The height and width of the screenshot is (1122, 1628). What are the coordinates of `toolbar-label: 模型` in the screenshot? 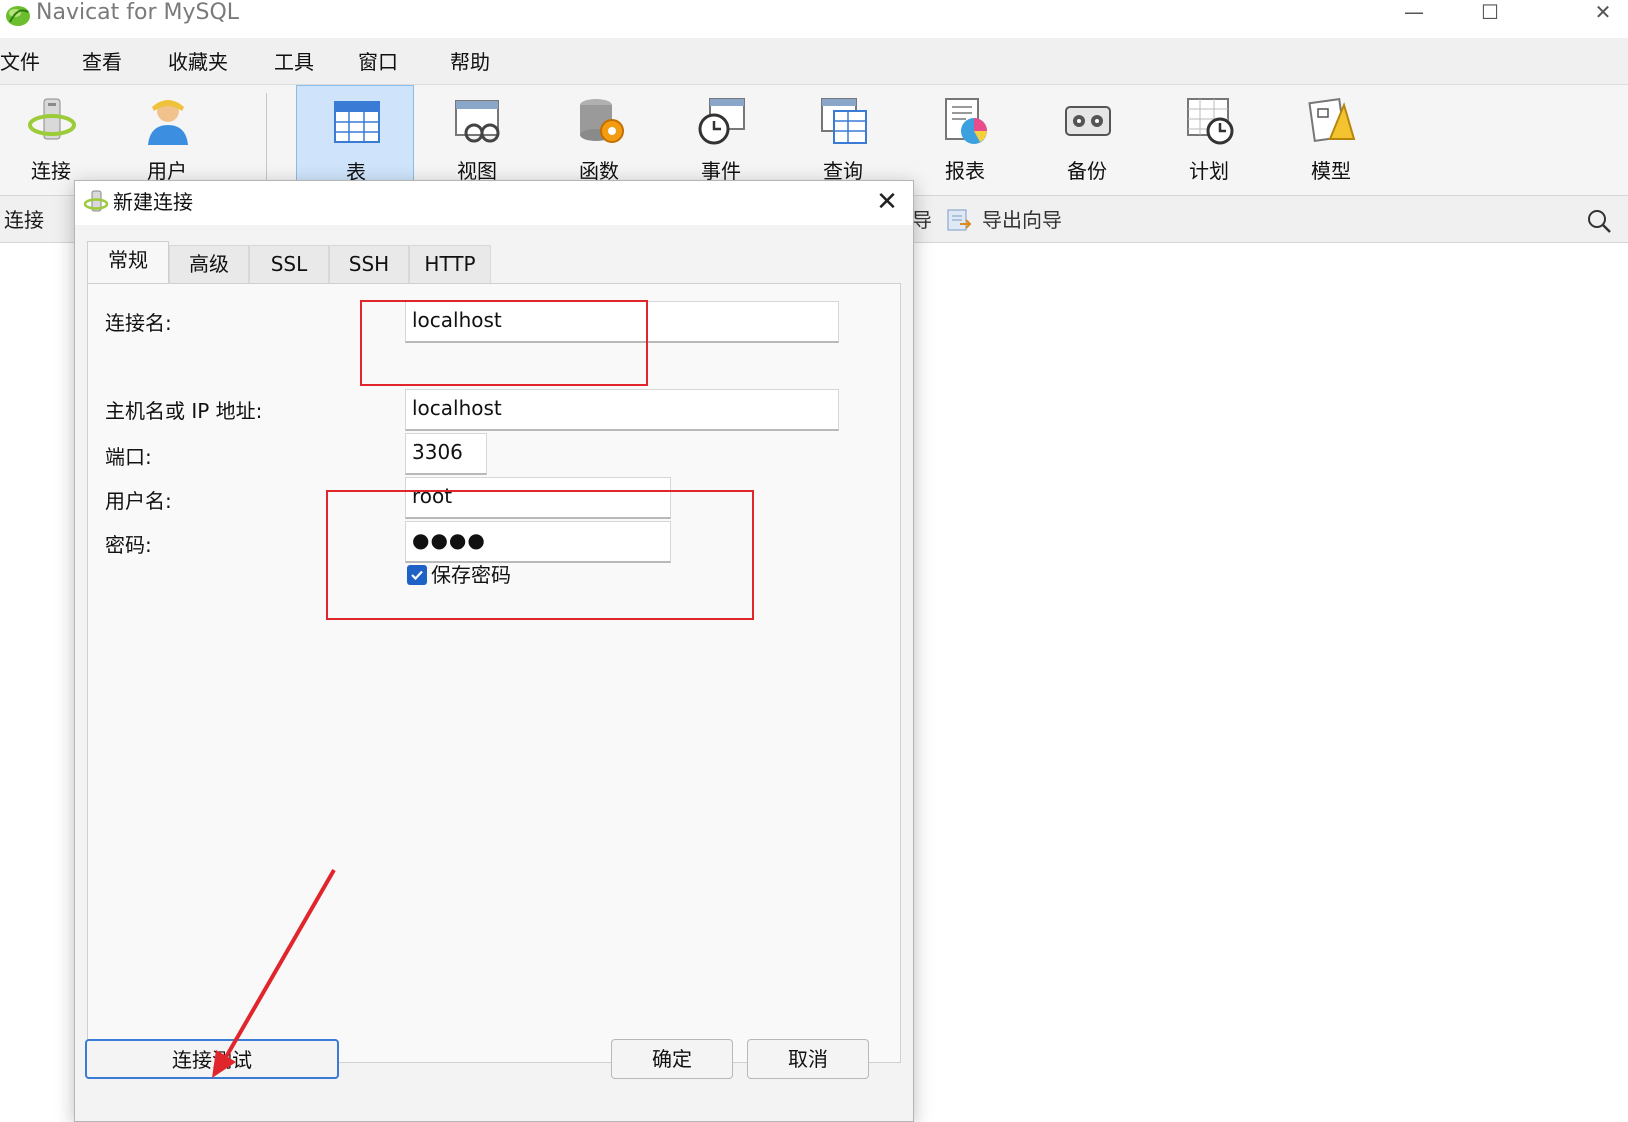 It's located at (1331, 171).